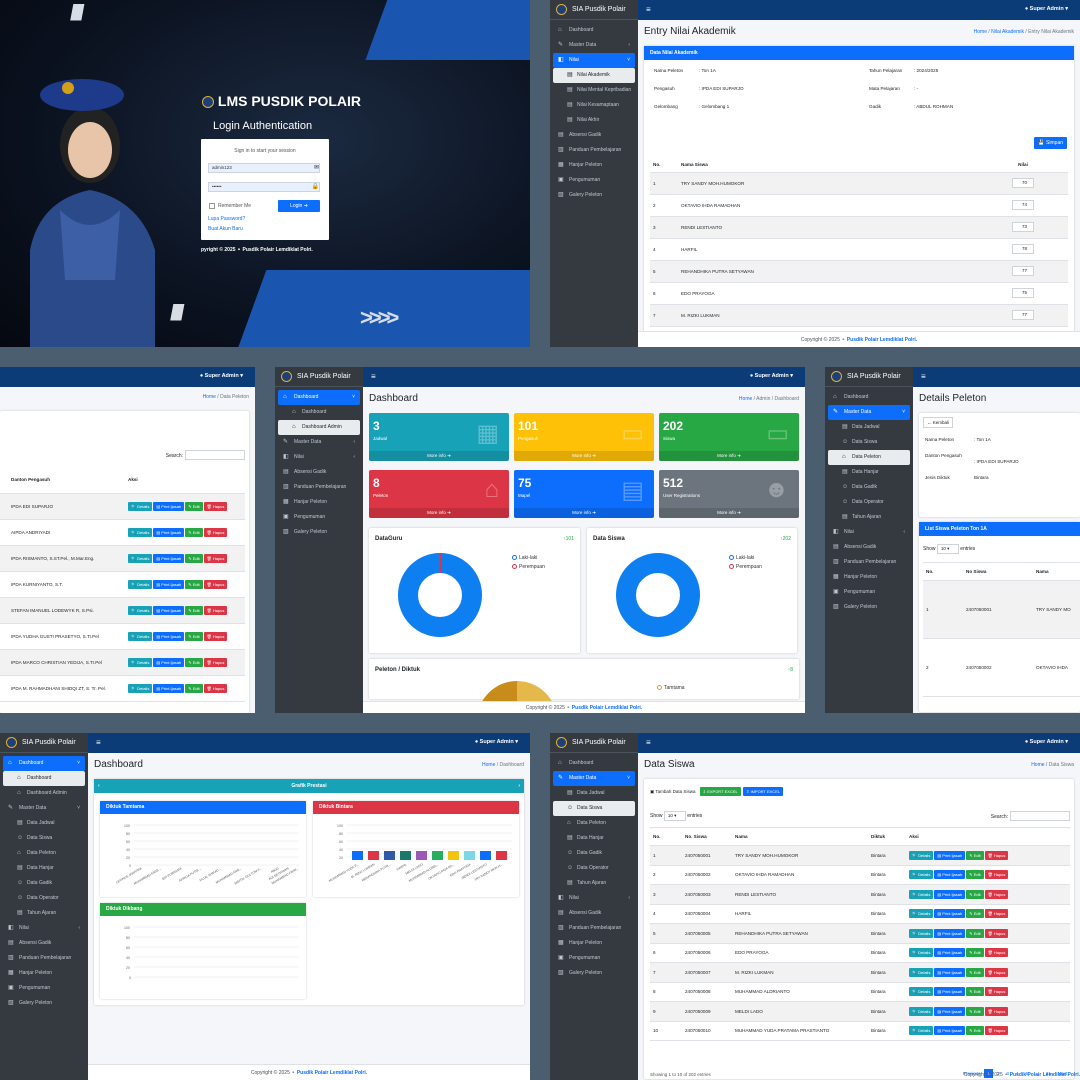  Describe the element at coordinates (99, 786) in the screenshot. I see `chevron-left-icon: ‹` at that location.